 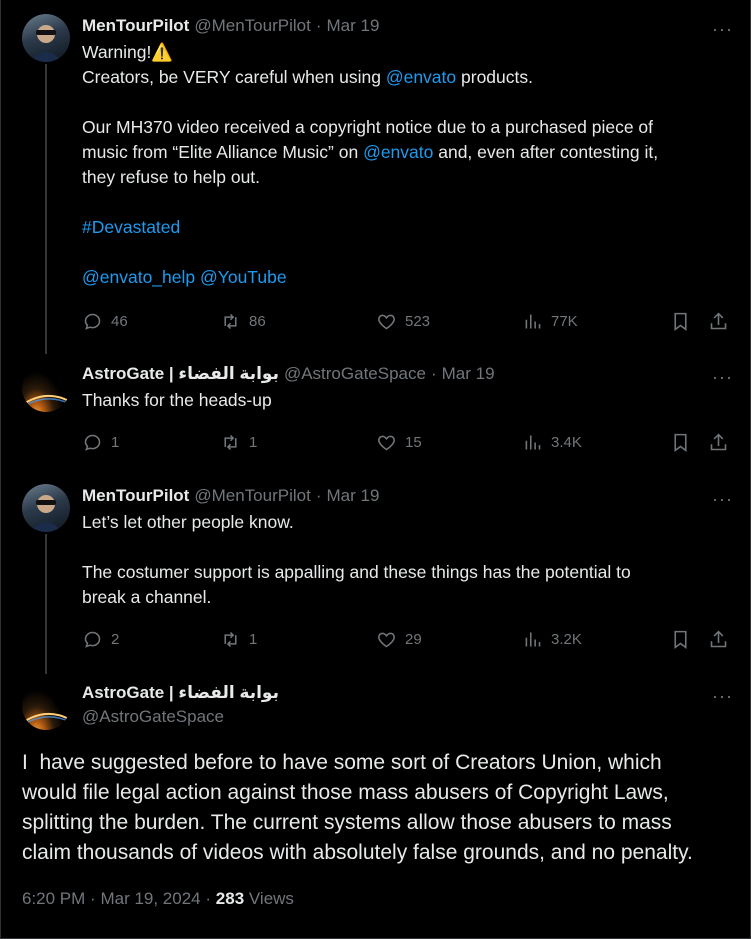 What do you see at coordinates (105, 321) in the screenshot?
I see `reply-button: 46` at bounding box center [105, 321].